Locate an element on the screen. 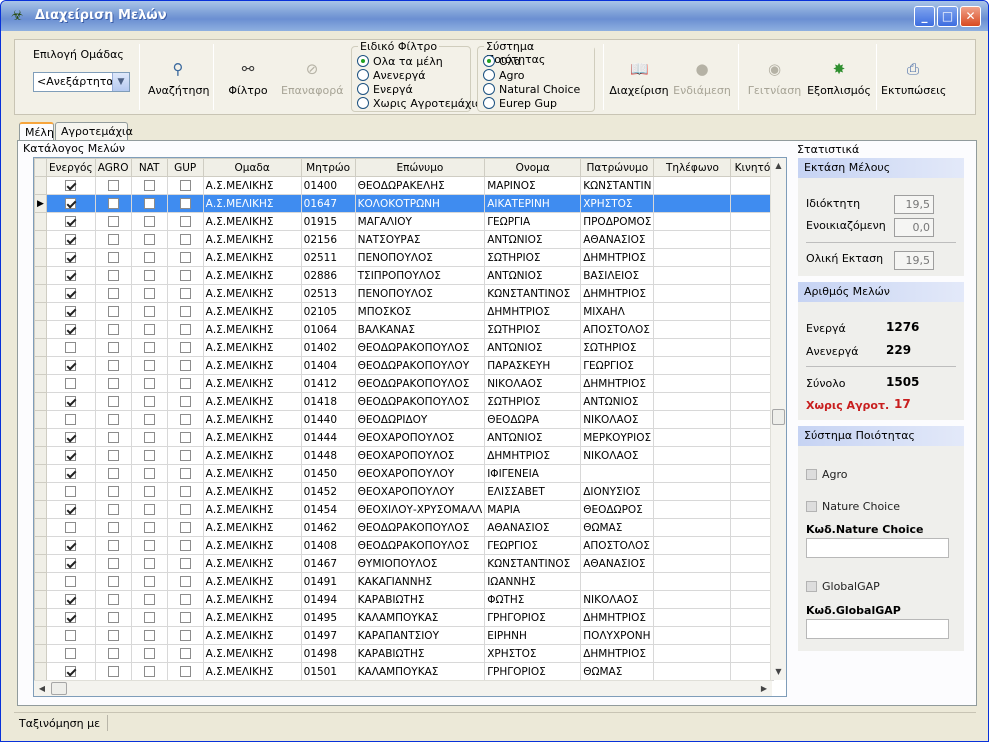  name-cell: ΑΘΑΝΑΣΙΟΣ is located at coordinates (533, 527).